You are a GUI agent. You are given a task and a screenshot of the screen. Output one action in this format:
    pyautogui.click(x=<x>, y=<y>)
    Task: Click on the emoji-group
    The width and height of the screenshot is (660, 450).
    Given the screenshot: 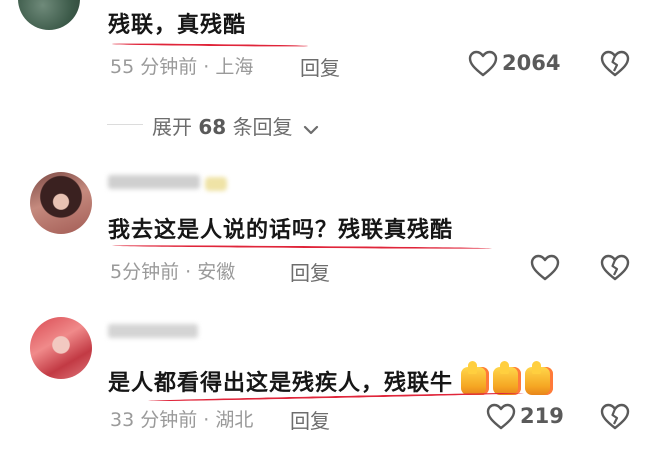 What is the action you would take?
    pyautogui.click(x=505, y=378)
    